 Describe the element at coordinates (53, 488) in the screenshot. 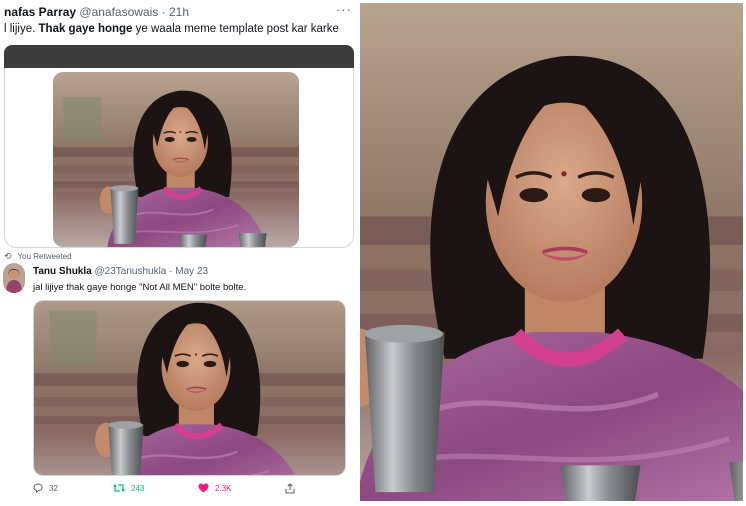

I see `reply-count: 32` at that location.